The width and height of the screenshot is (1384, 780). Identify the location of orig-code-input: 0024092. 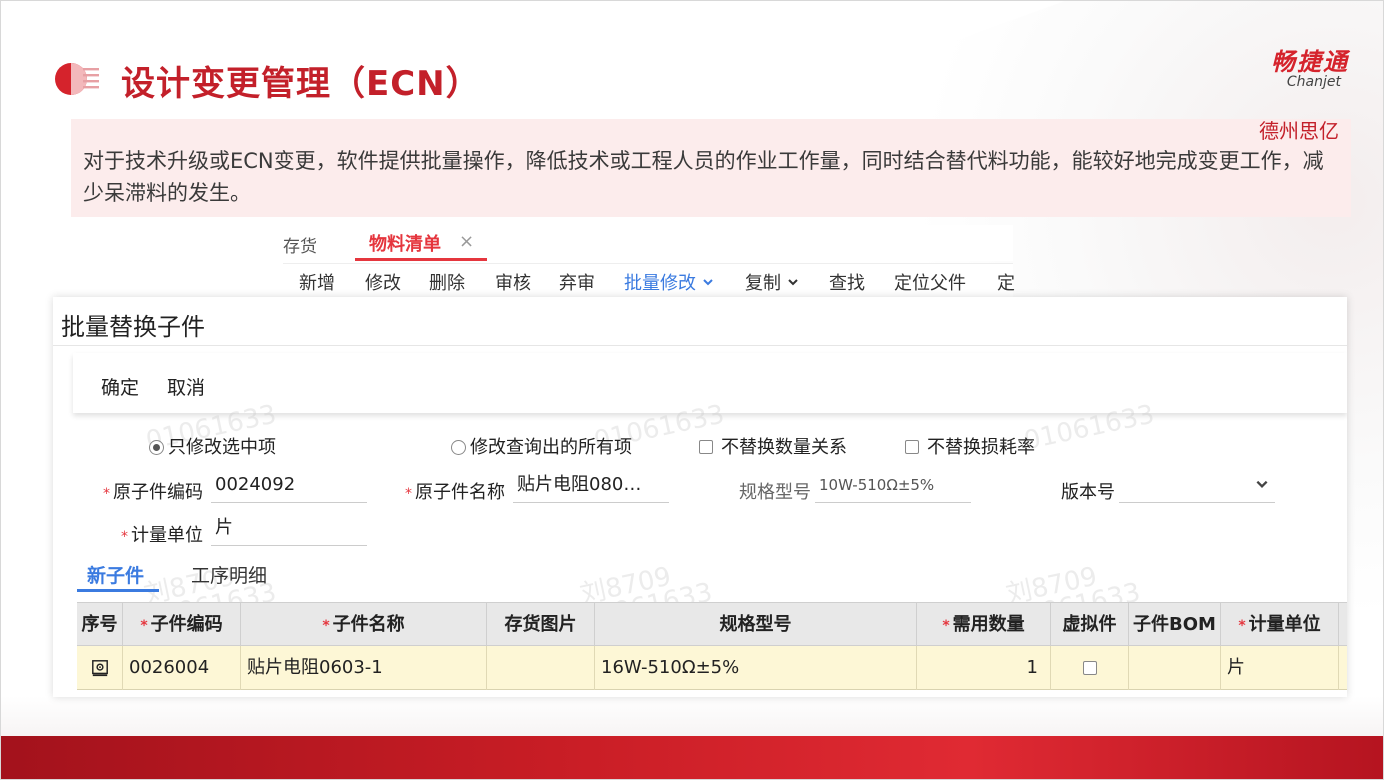
(289, 488).